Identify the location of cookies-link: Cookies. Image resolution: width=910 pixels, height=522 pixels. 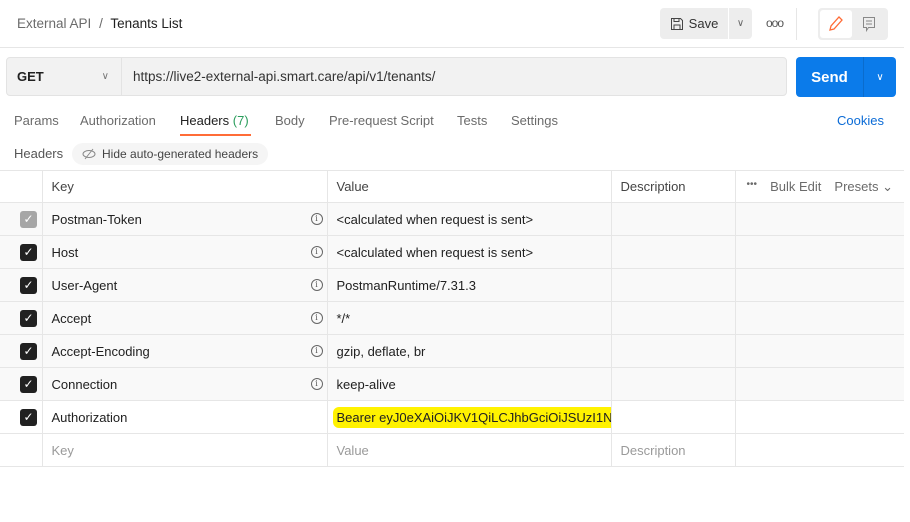
(860, 120).